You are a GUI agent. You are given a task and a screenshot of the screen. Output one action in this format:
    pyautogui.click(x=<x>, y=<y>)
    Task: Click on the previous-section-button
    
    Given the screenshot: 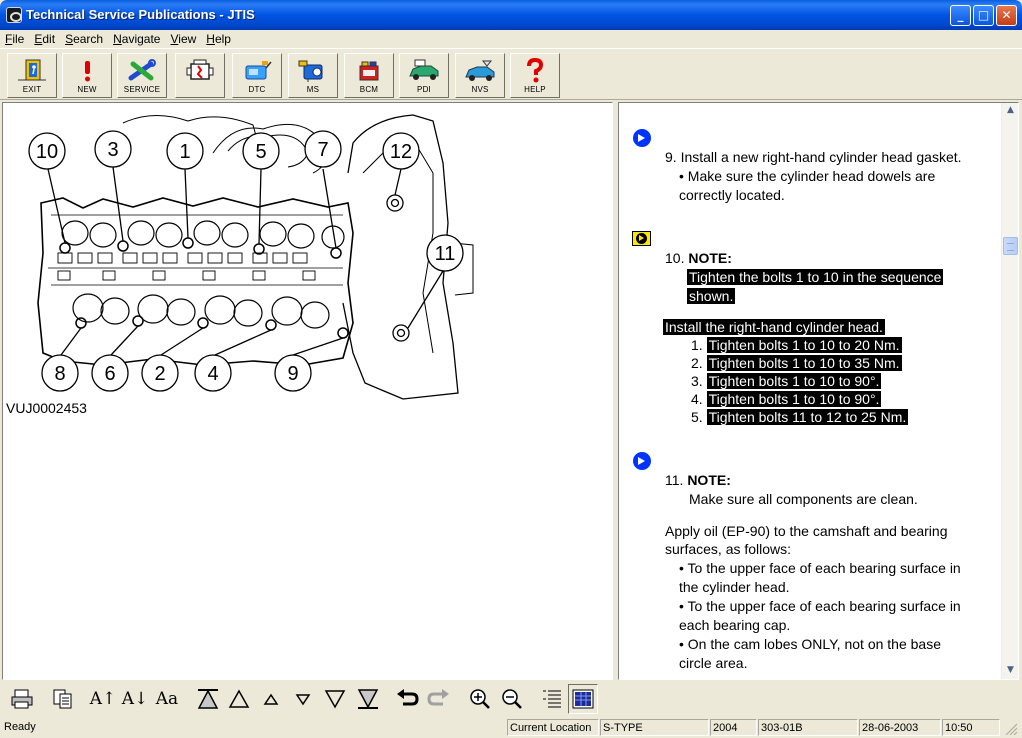 What is the action you would take?
    pyautogui.click(x=239, y=699)
    